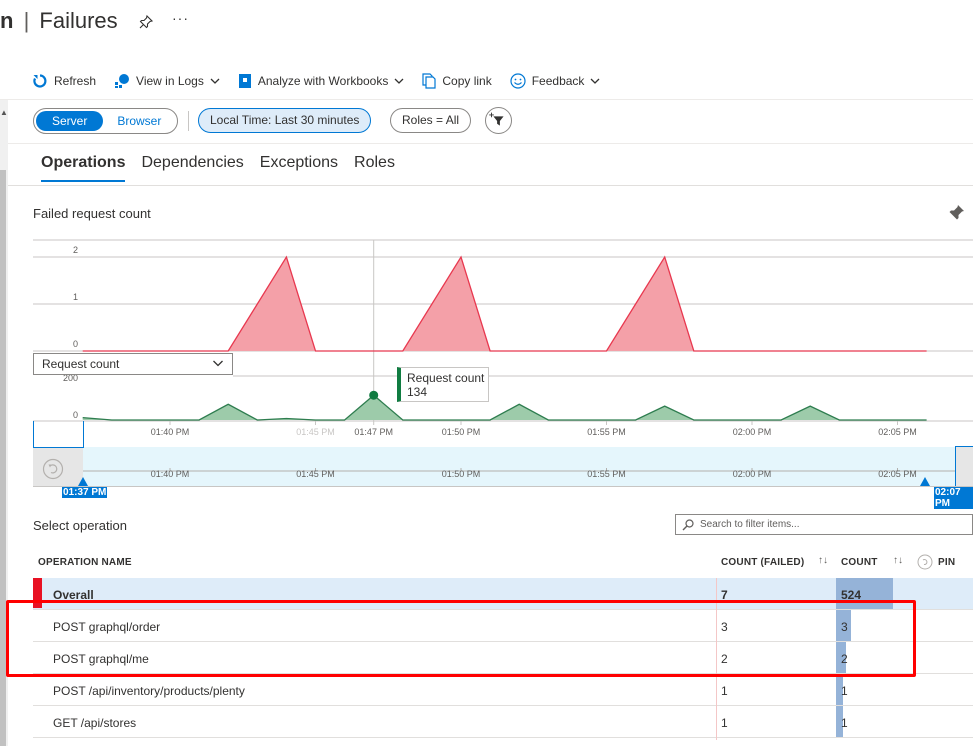  Describe the element at coordinates (133, 364) in the screenshot. I see `metric-dropdown: Request count` at that location.